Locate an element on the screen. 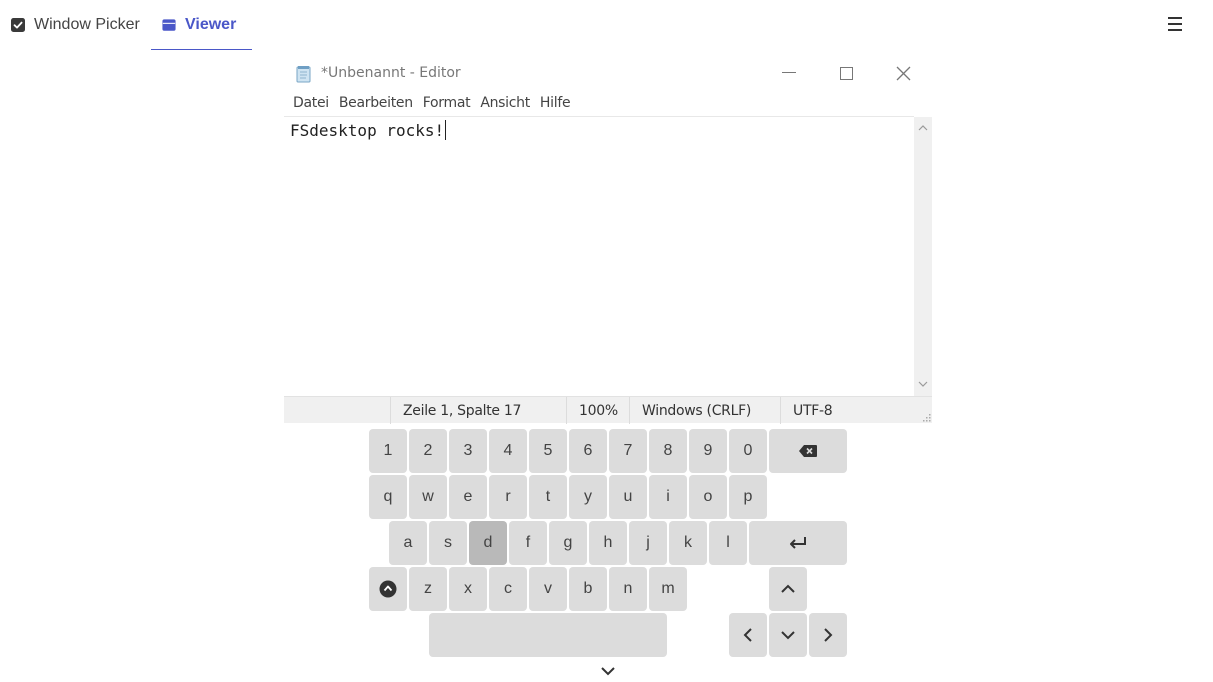  minimize-button is located at coordinates (789, 73).